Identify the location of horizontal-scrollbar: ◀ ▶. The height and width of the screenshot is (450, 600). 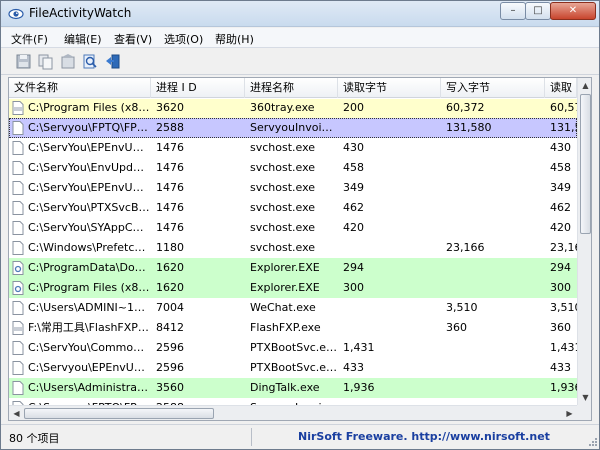
(293, 412).